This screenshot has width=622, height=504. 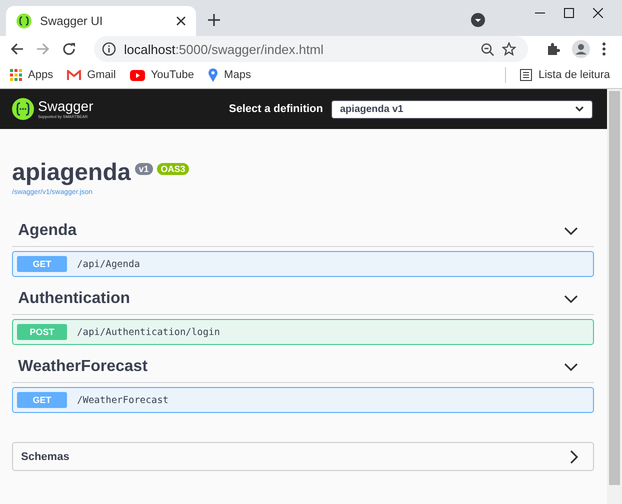 I want to click on logo-text: Swagger, so click(x=66, y=106).